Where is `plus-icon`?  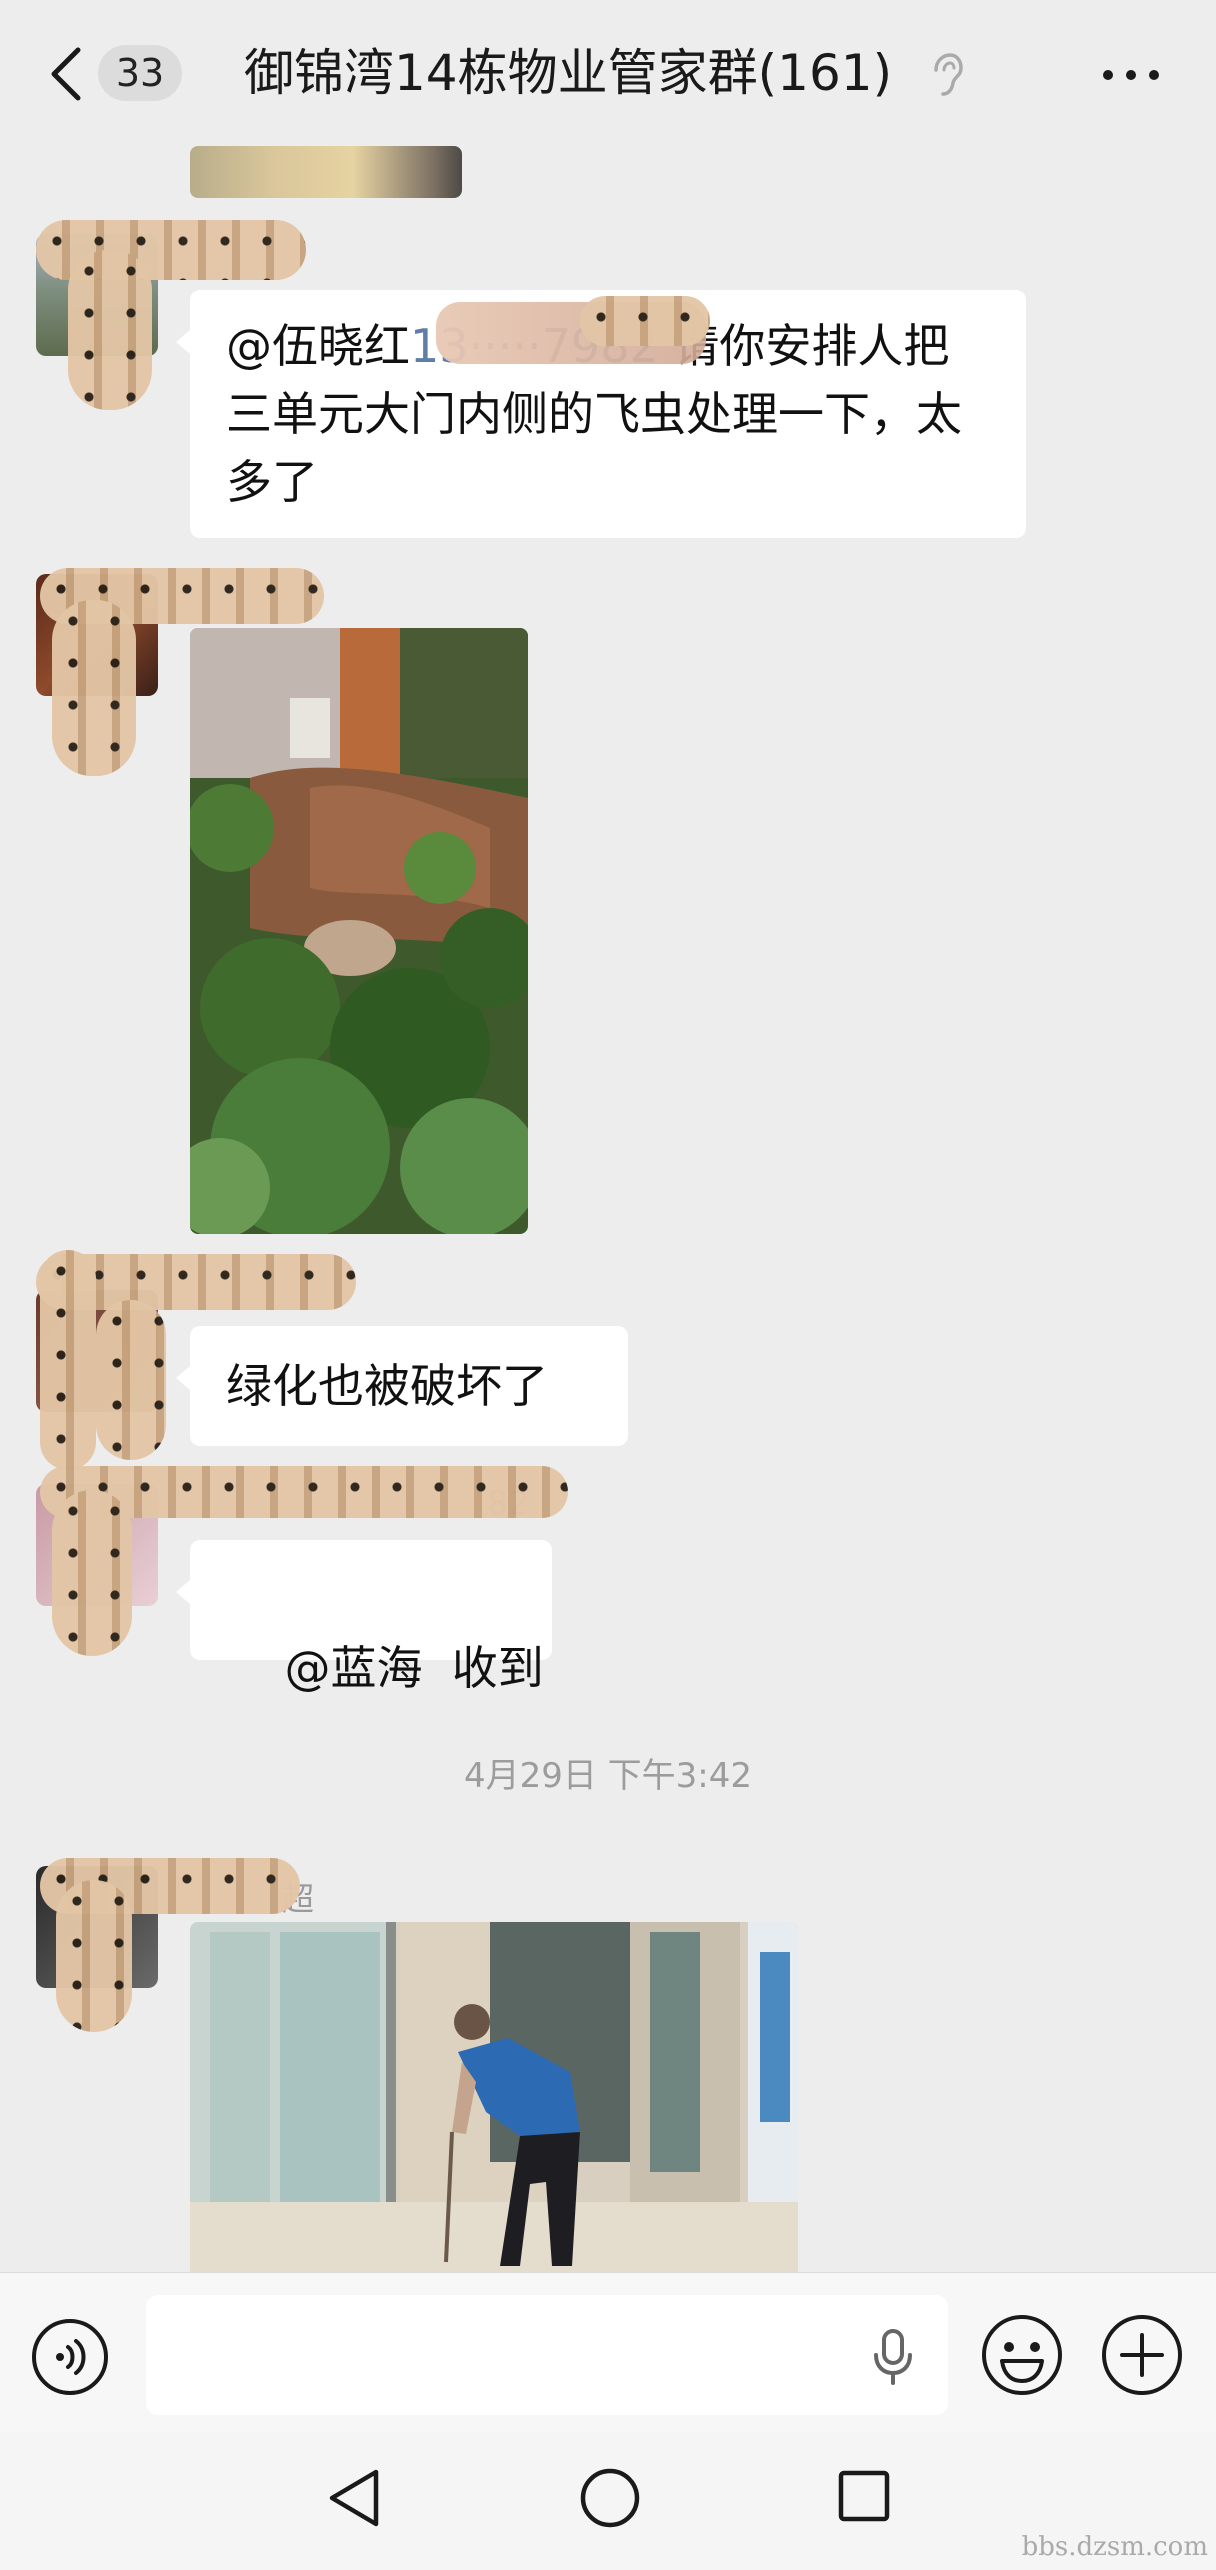 plus-icon is located at coordinates (1142, 2355).